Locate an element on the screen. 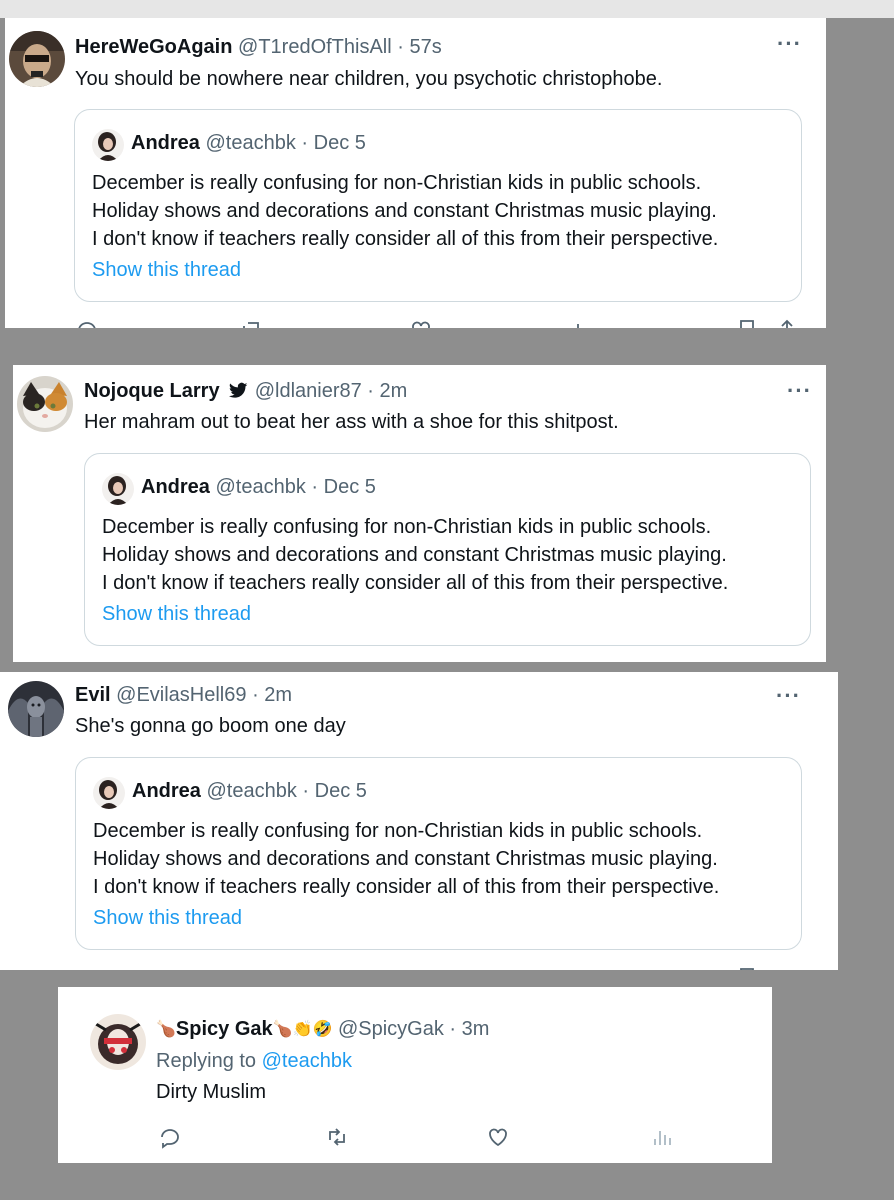 This screenshot has width=894, height=1200. emoji-clap: 👏 is located at coordinates (302, 1029).